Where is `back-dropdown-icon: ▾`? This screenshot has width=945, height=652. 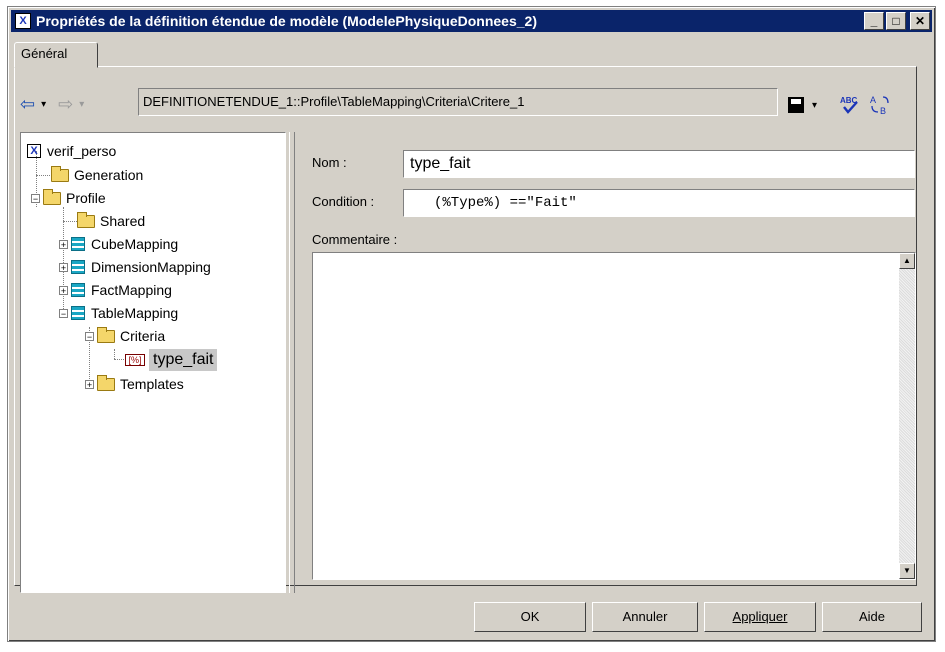 back-dropdown-icon: ▾ is located at coordinates (43, 104).